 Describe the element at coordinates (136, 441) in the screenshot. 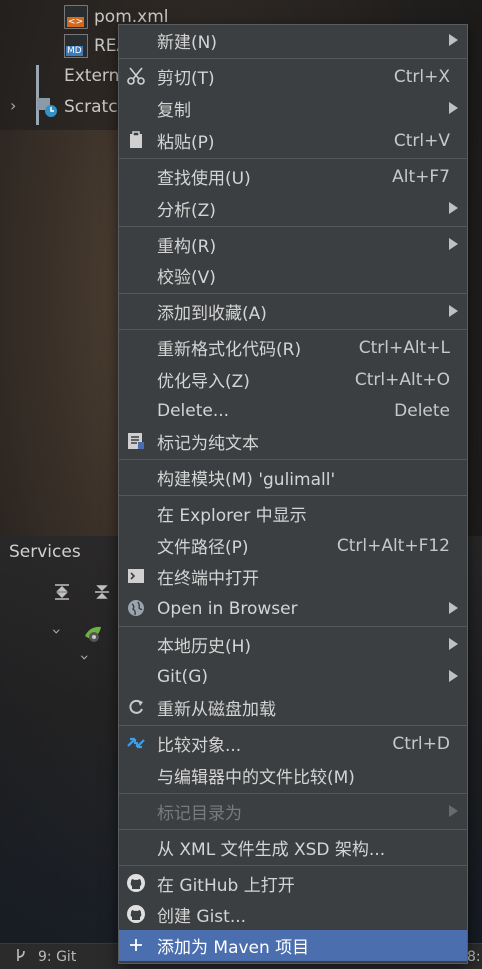

I see `plain-text-icon` at that location.